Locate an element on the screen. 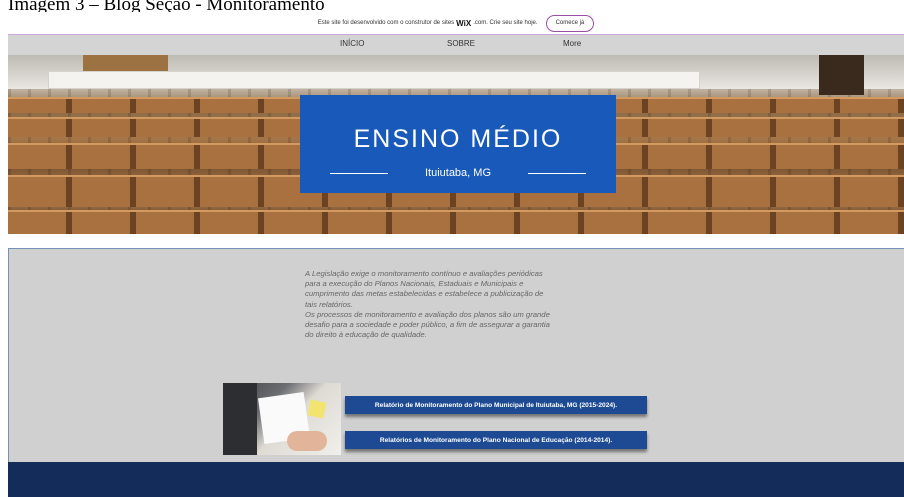 The height and width of the screenshot is (497, 904). main-nav: INÍCIO SOBRE More is located at coordinates (456, 45).